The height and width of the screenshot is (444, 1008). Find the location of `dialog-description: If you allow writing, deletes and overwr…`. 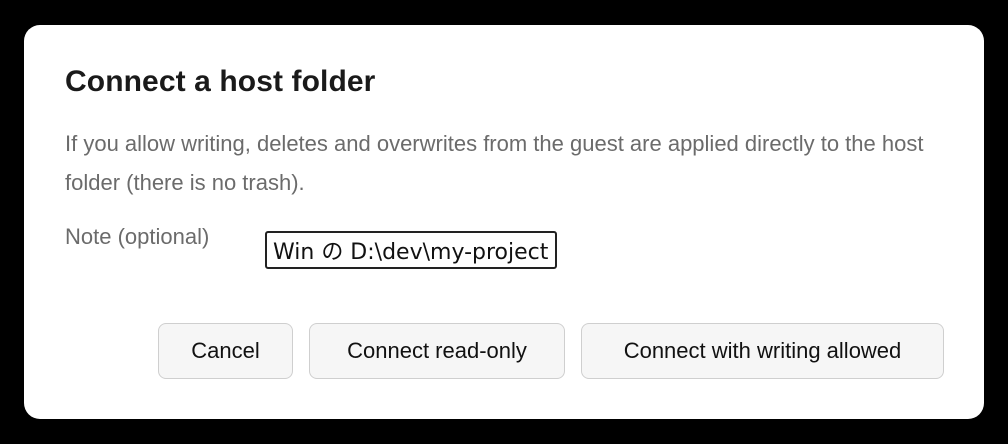

dialog-description: If you allow writing, deletes and overwr… is located at coordinates (494, 163).